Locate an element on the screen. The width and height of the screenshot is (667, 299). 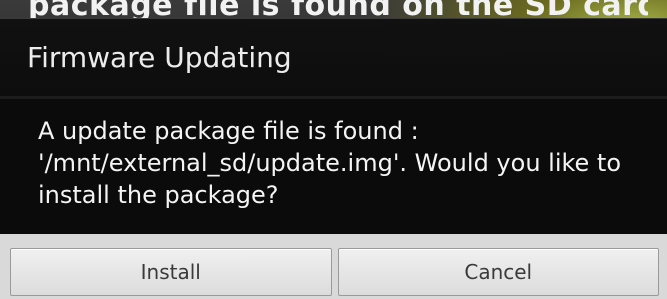
dialog-title: Firmware Updating is located at coordinates (159, 57).